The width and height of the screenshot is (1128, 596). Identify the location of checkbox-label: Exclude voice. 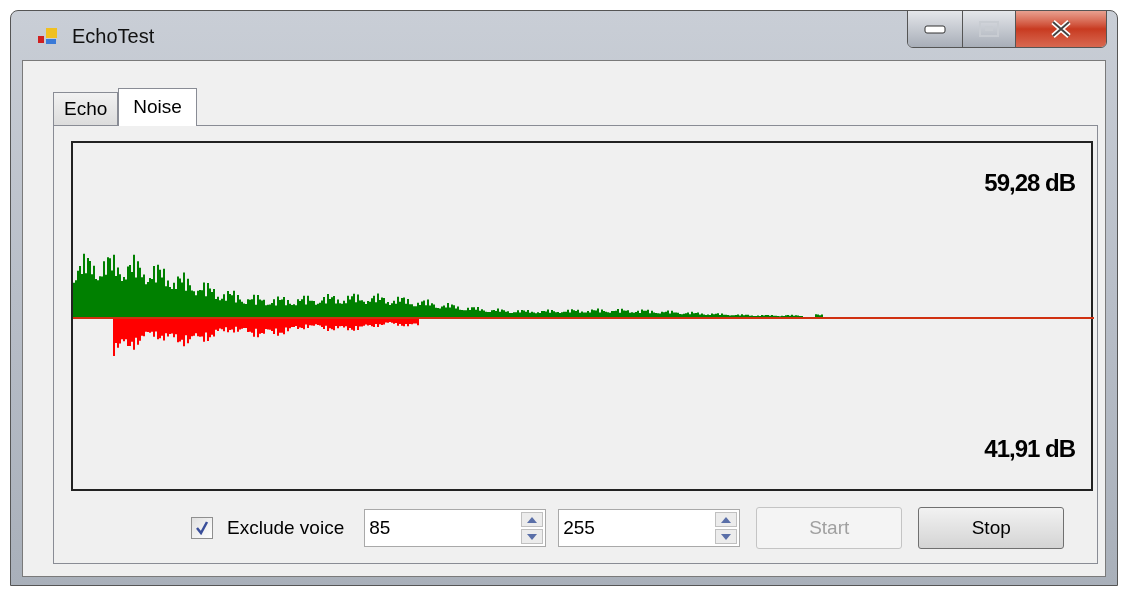
(286, 527).